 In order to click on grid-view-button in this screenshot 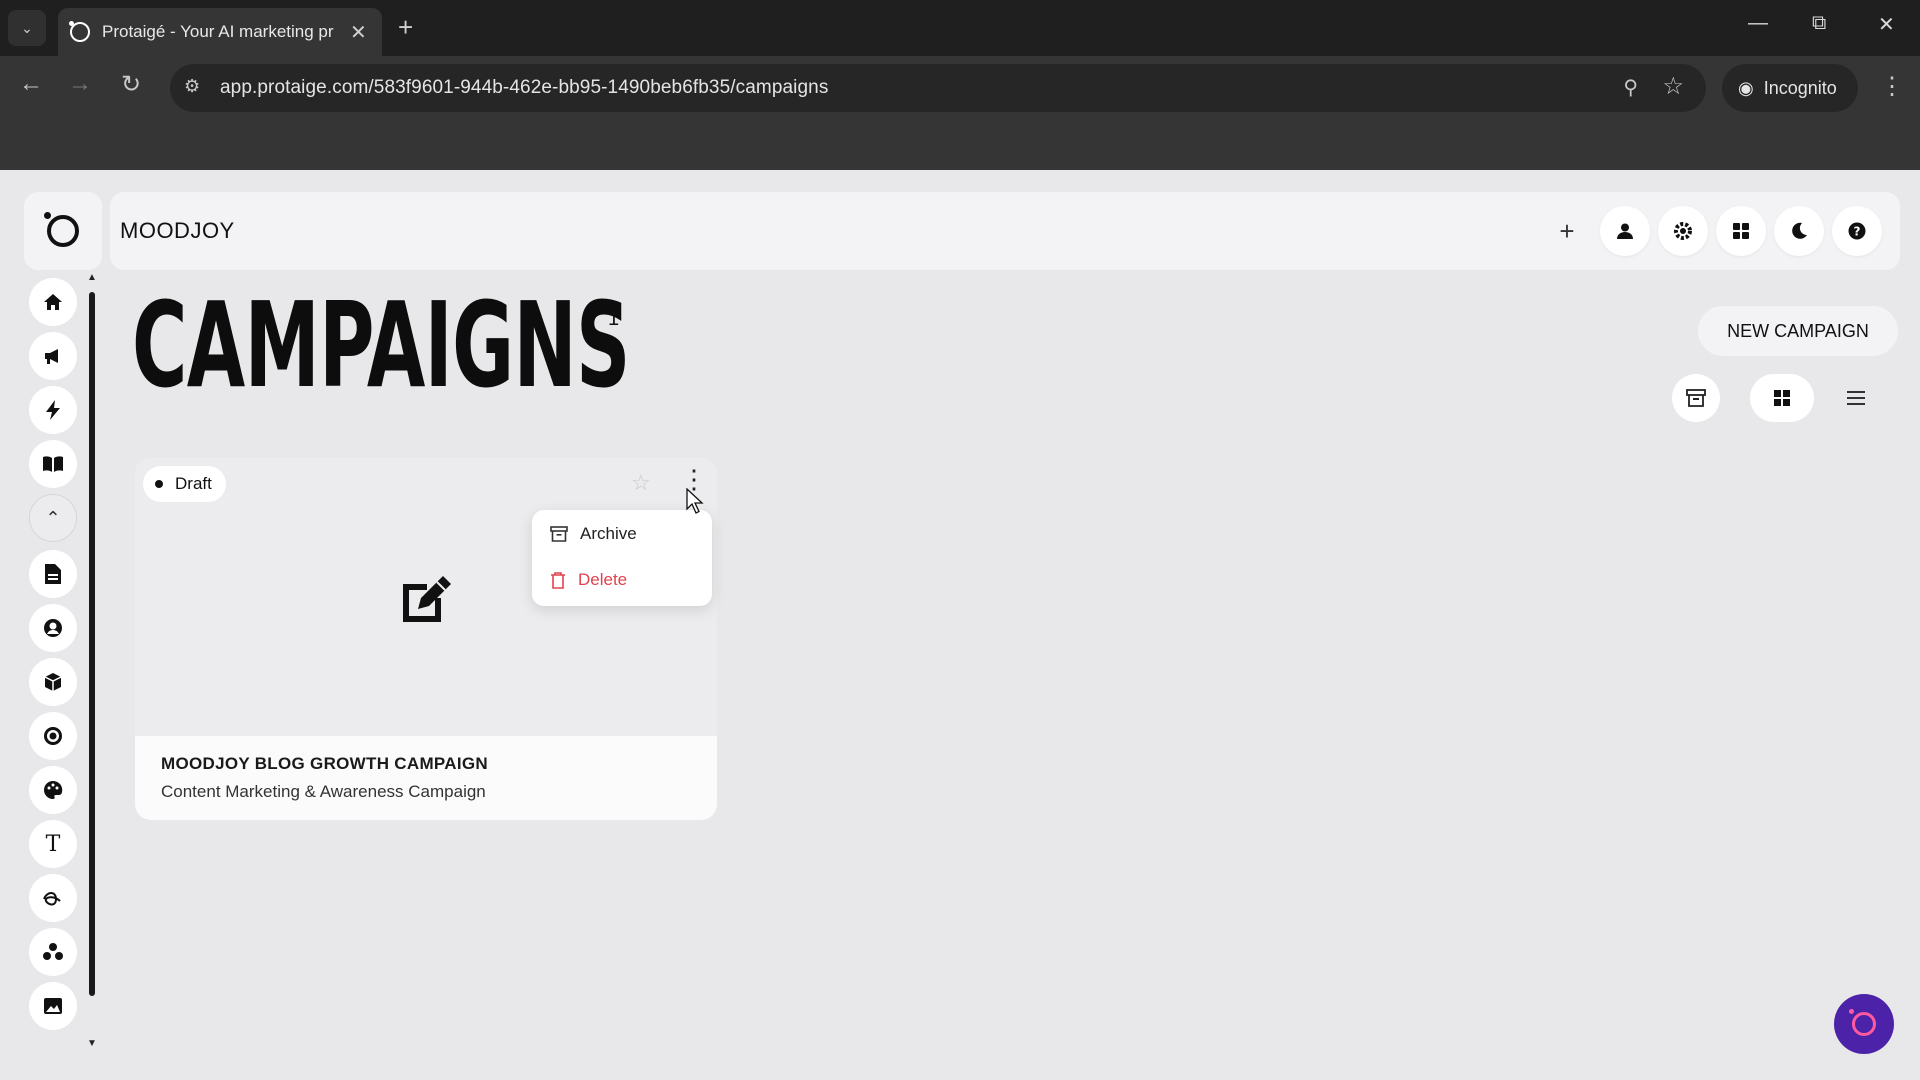, I will do `click(1782, 398)`.